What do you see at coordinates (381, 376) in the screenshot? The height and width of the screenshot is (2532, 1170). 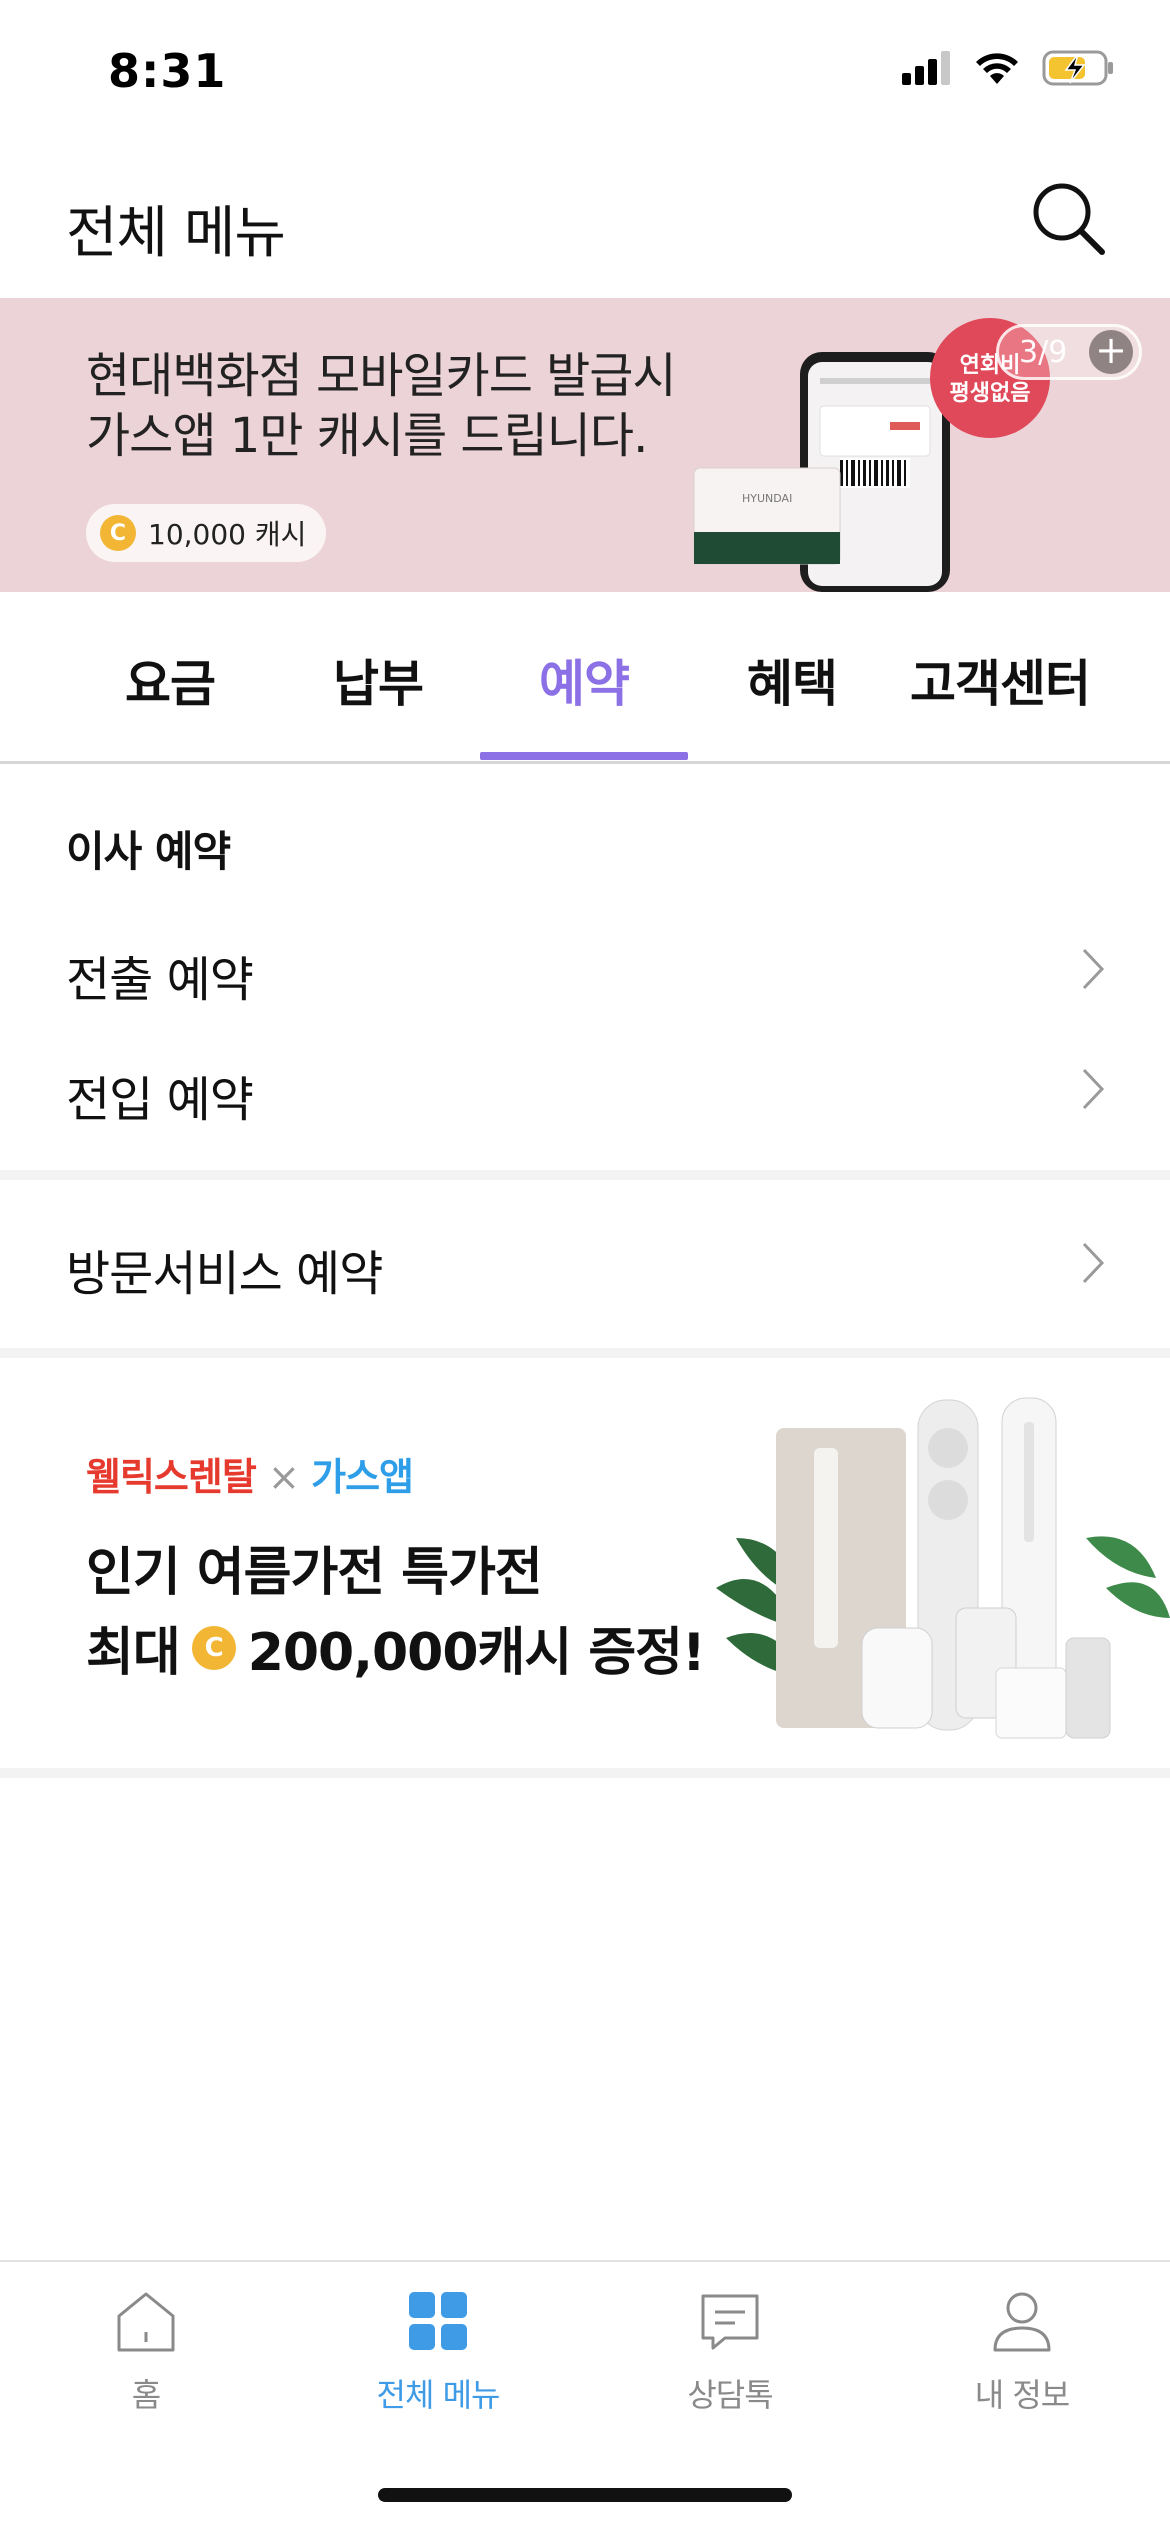 I see `banner-line-1: 현대백화점 모바일카드 발급시` at bounding box center [381, 376].